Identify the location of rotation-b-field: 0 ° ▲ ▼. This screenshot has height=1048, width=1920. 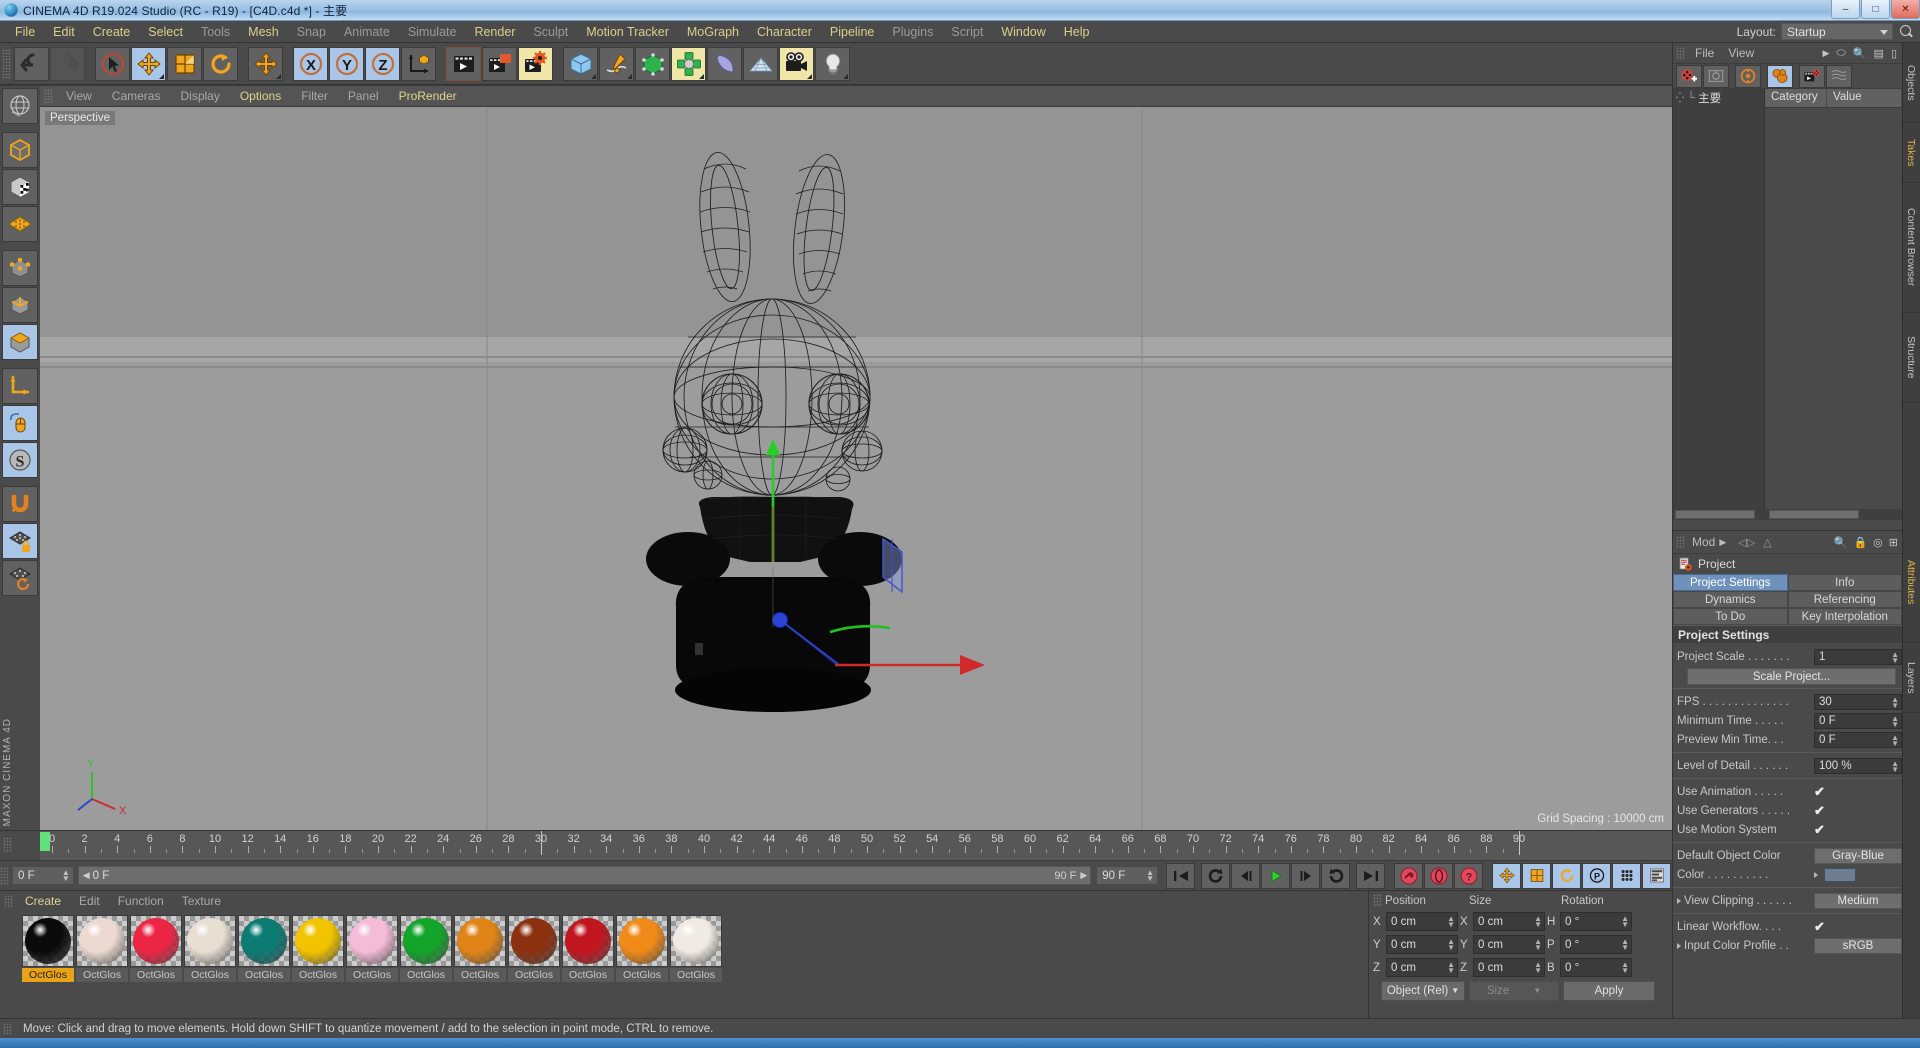
(1596, 967).